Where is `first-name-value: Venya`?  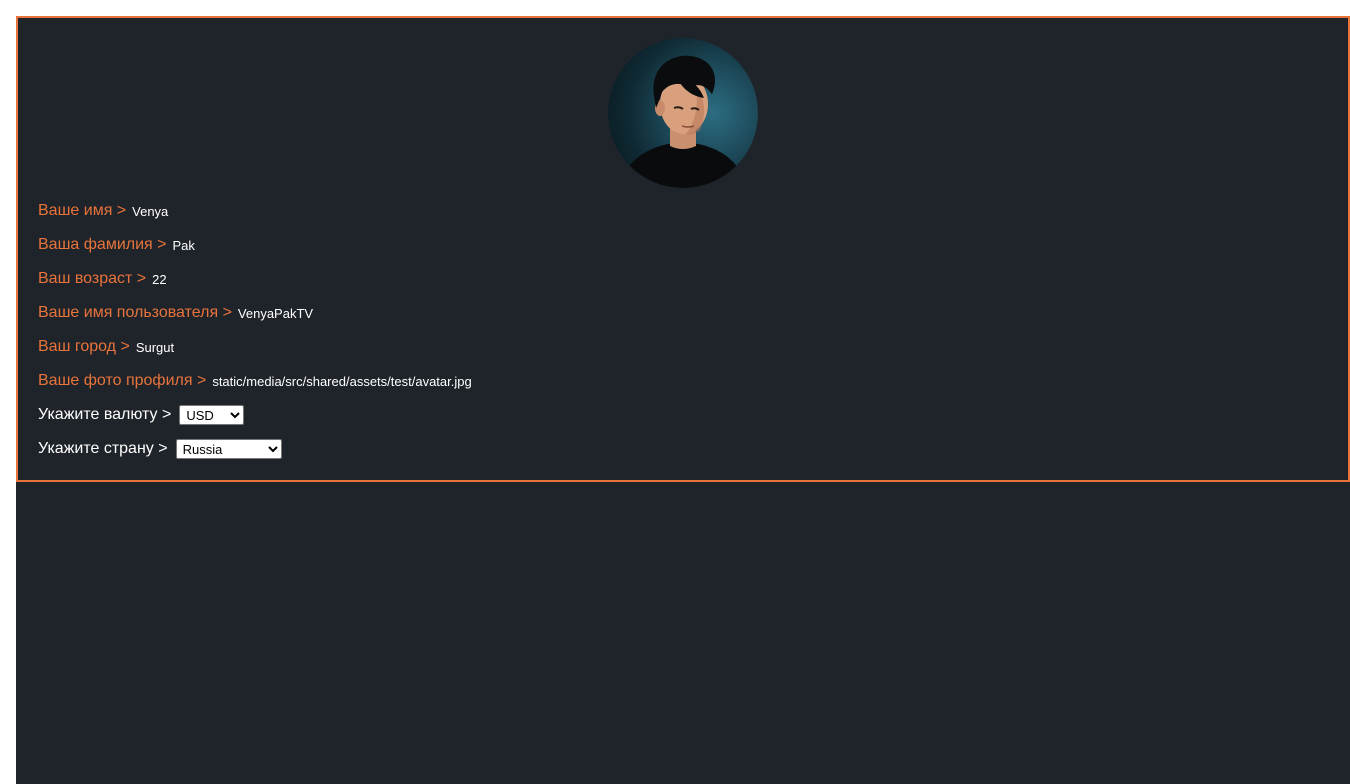
first-name-value: Venya is located at coordinates (150, 211).